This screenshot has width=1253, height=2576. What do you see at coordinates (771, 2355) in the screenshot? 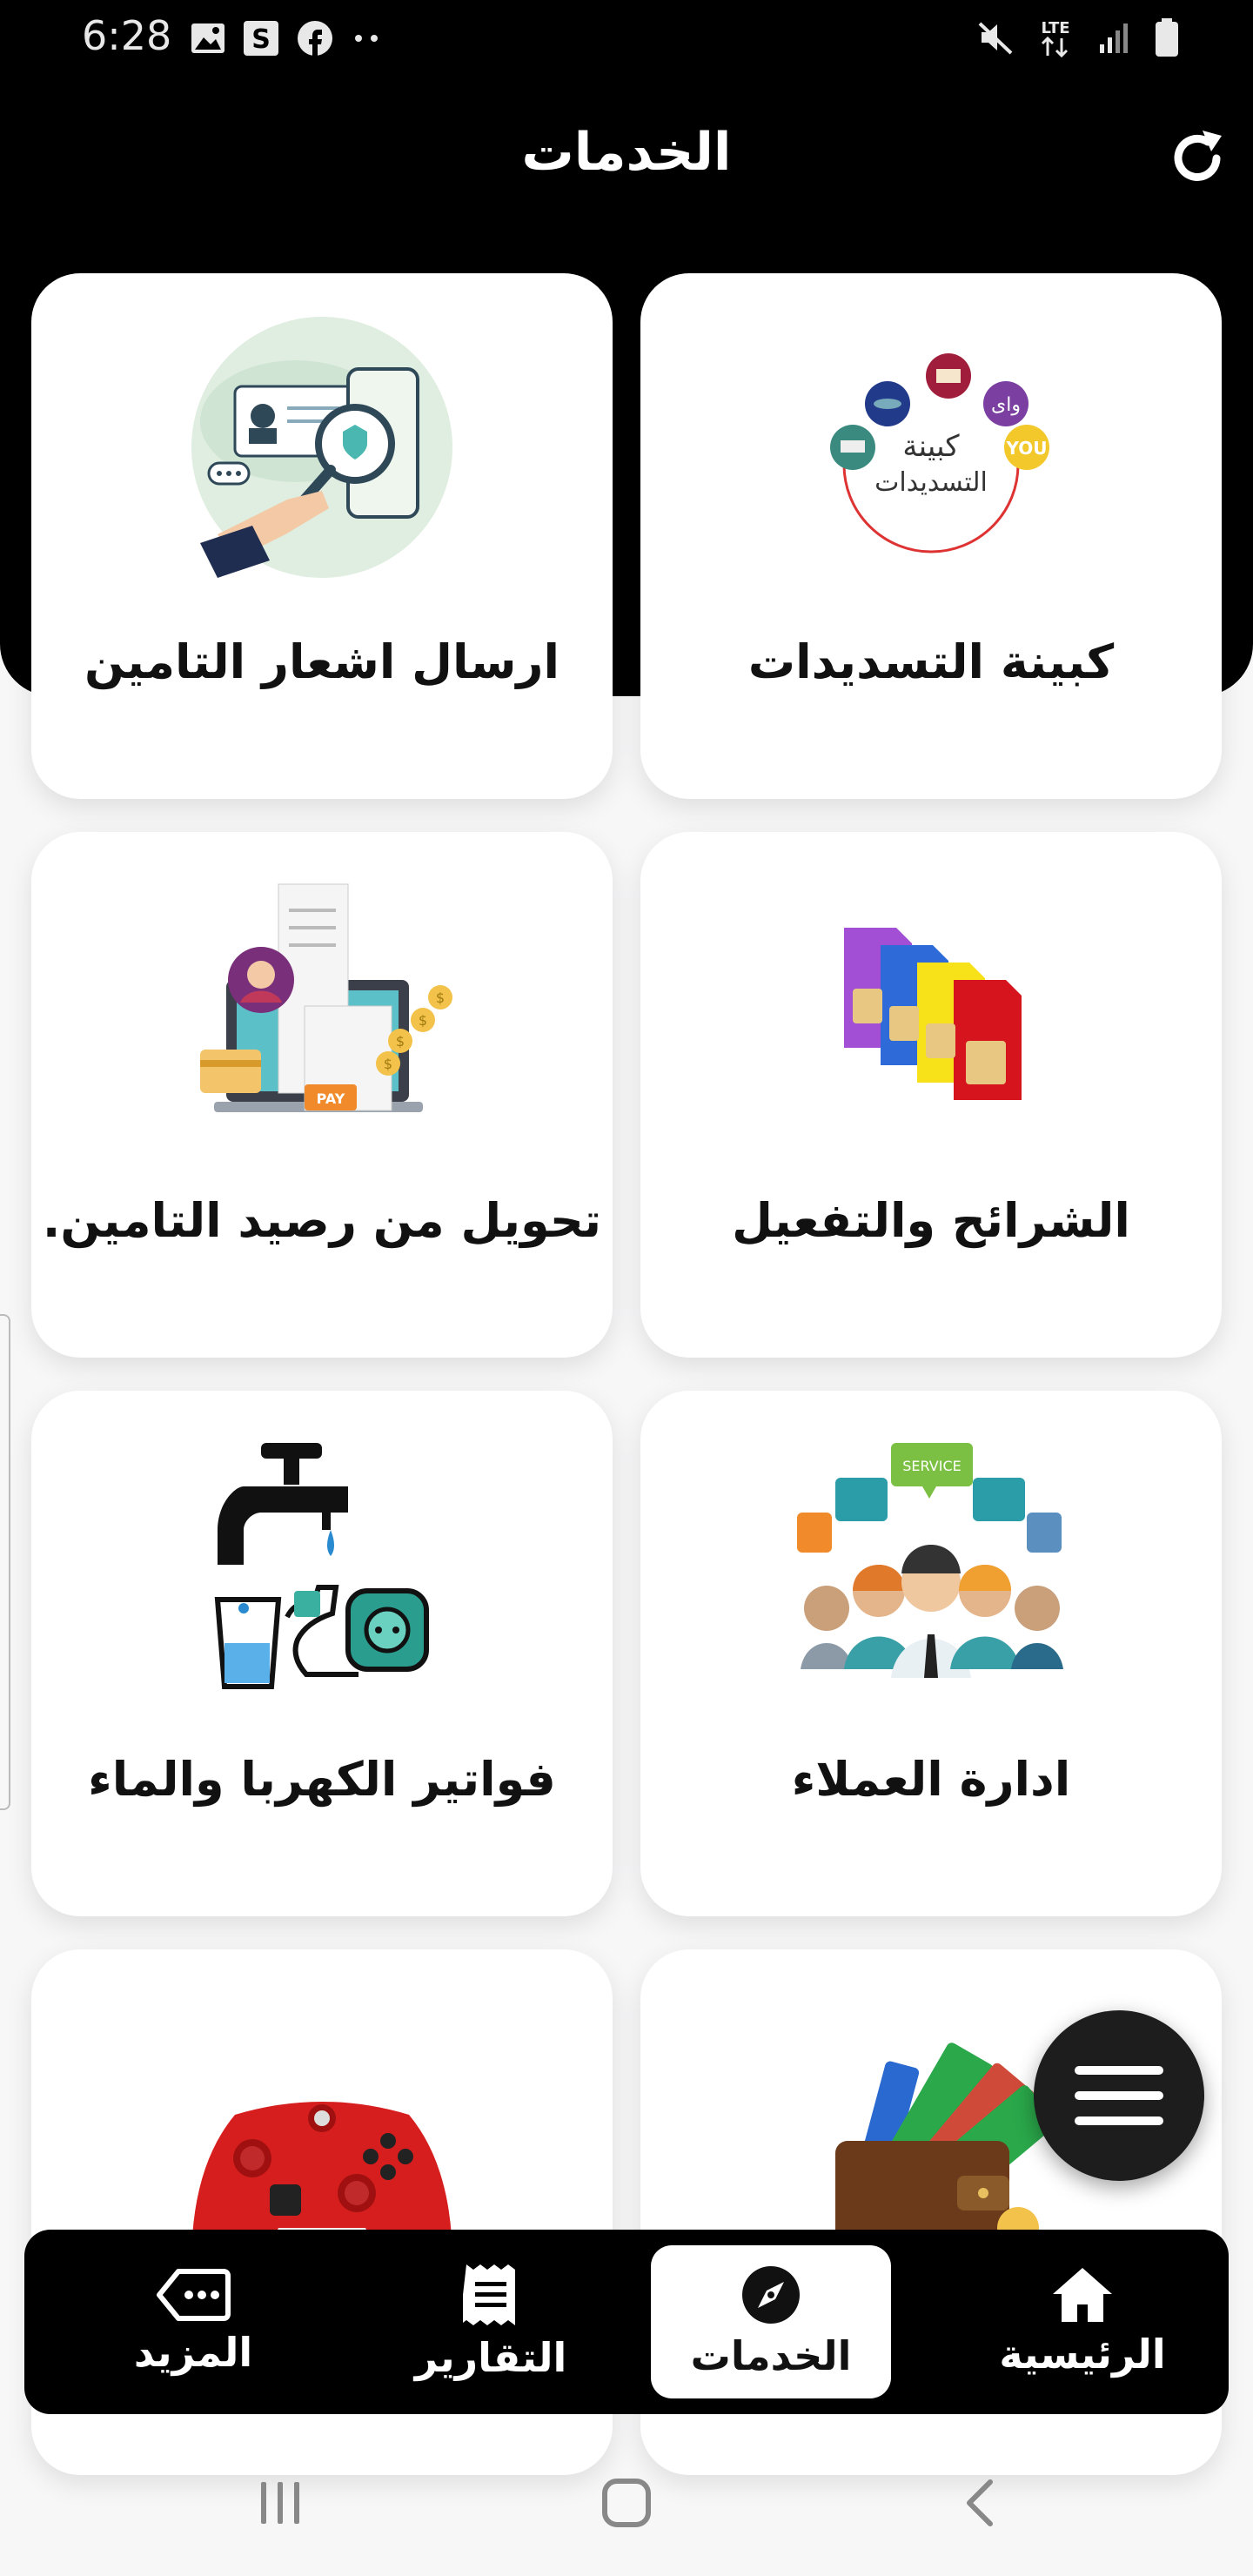
I see `nav-label-services: الخدمات` at bounding box center [771, 2355].